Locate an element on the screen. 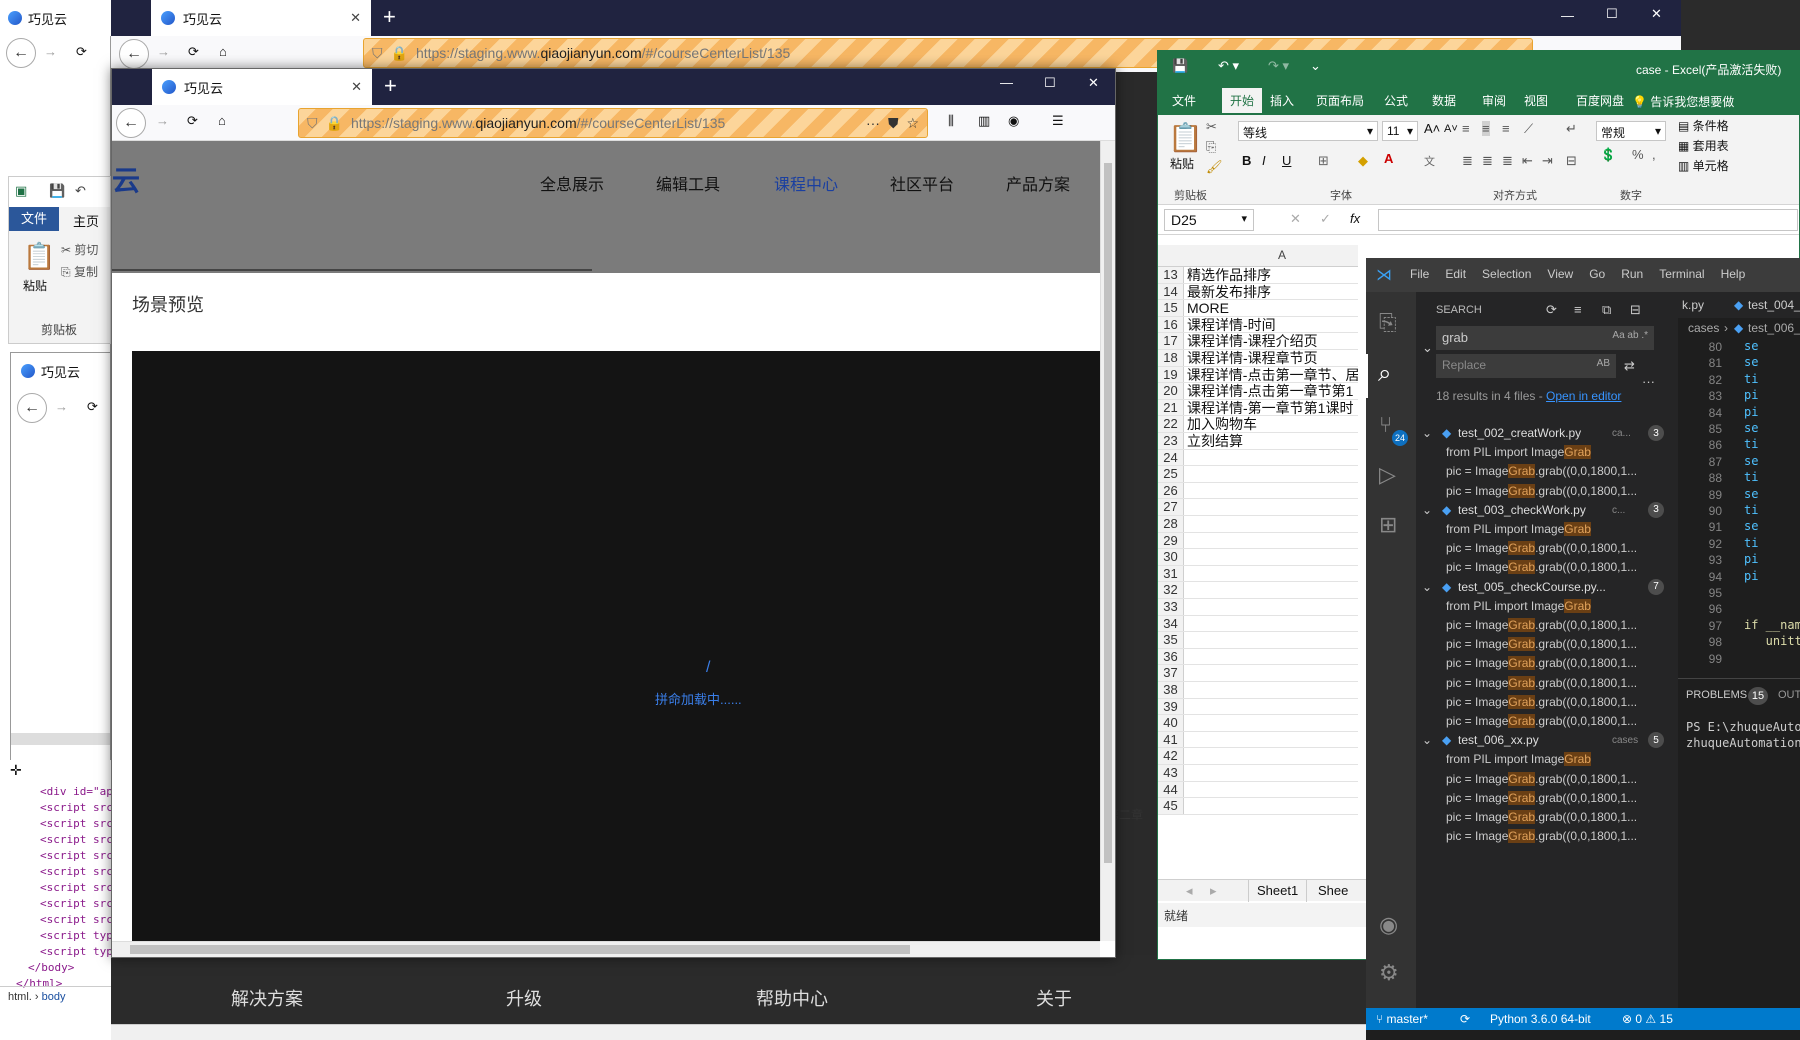  nav-editor-tools: 编辑工具 is located at coordinates (688, 183).